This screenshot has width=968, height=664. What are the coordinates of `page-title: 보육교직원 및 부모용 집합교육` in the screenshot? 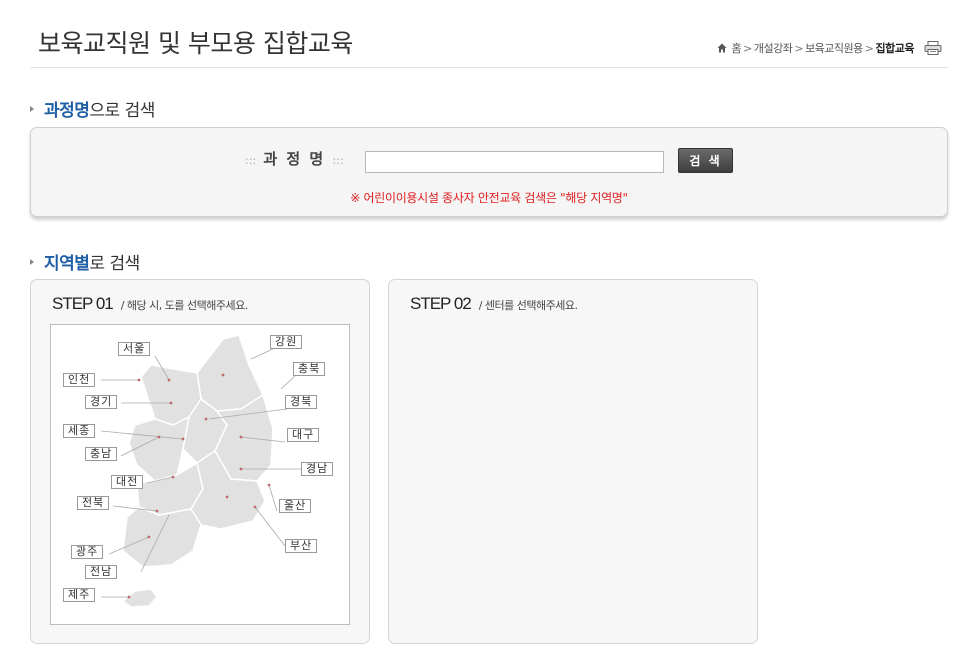 It's located at (195, 43).